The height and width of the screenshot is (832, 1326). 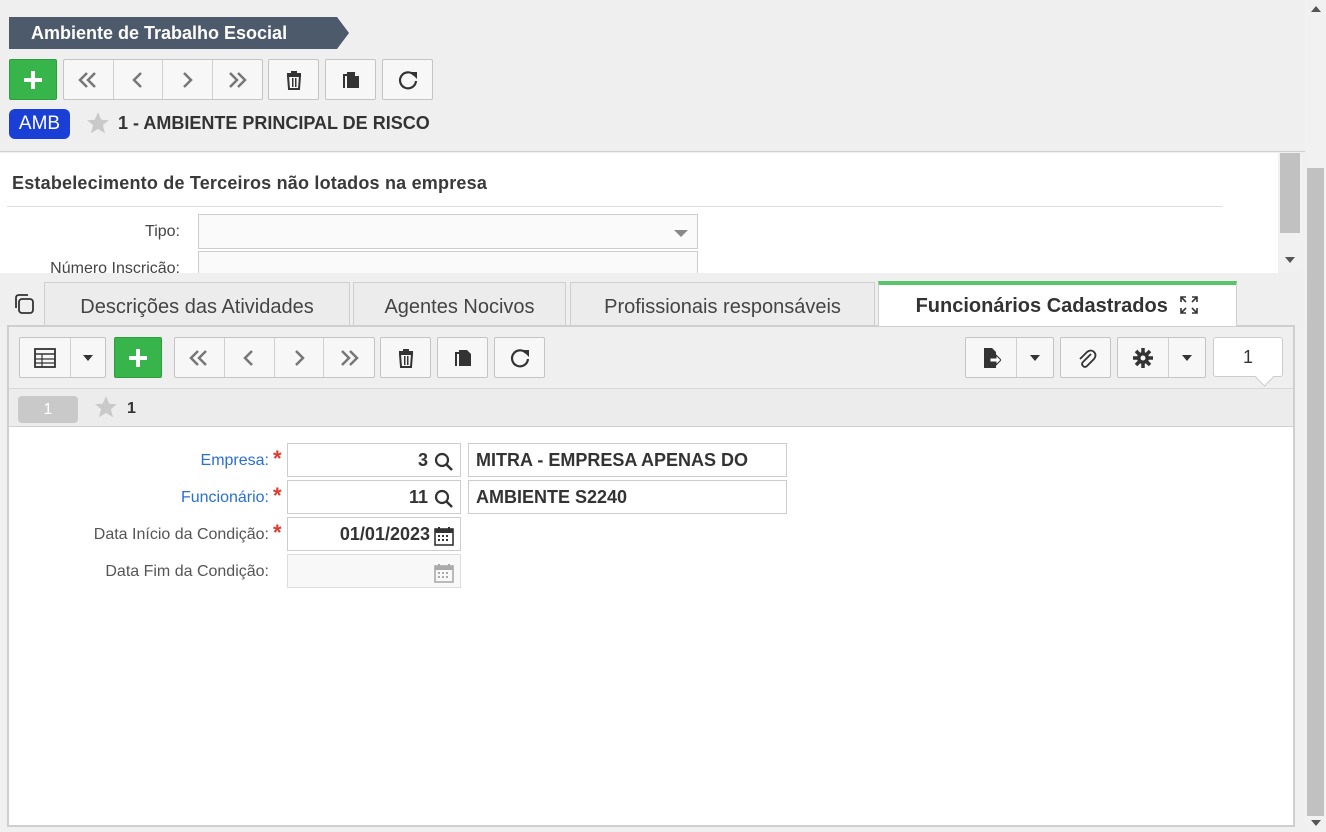 I want to click on data-fim-label: Data Fim da Condição:, so click(x=187, y=571).